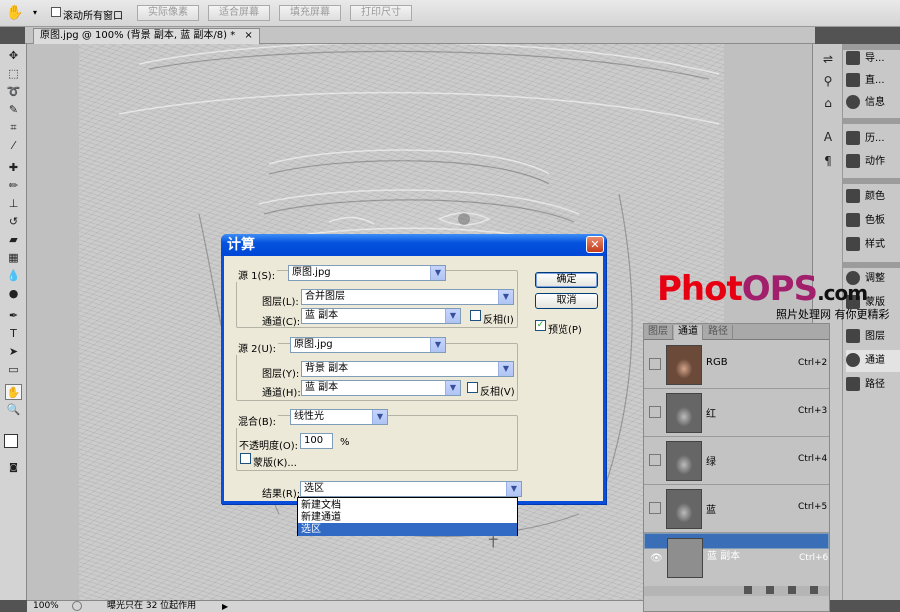  What do you see at coordinates (828, 161) in the screenshot?
I see `paragraph-icon: ¶` at bounding box center [828, 161].